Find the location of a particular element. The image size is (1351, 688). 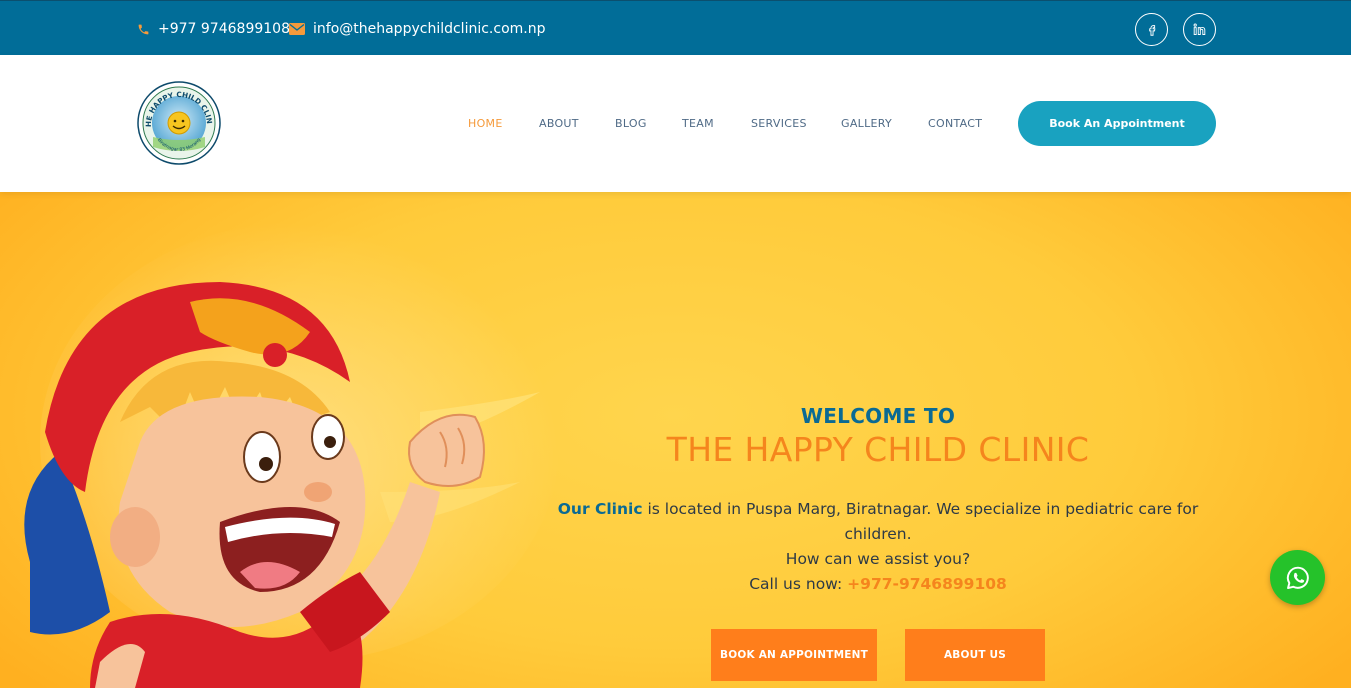

linkedin-icon is located at coordinates (1199, 29).